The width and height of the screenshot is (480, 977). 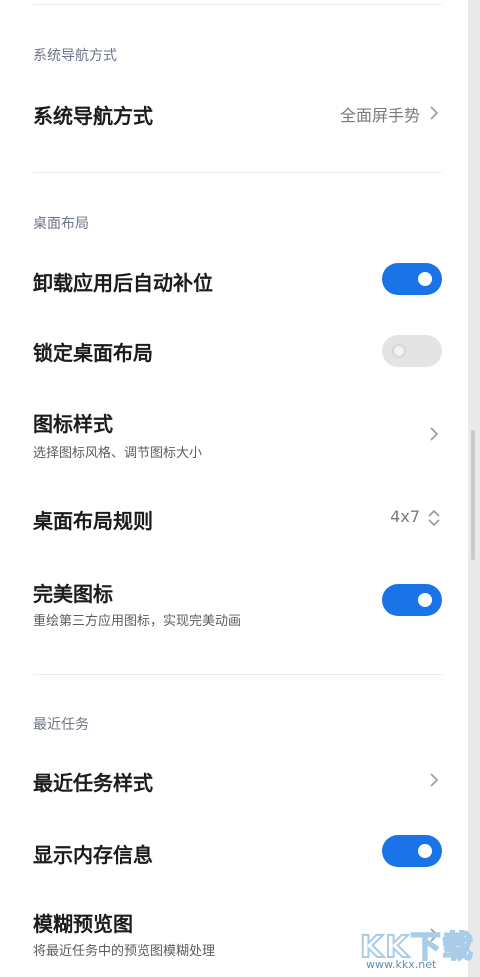 What do you see at coordinates (93, 783) in the screenshot?
I see `recent-style-title: 最近任务样式` at bounding box center [93, 783].